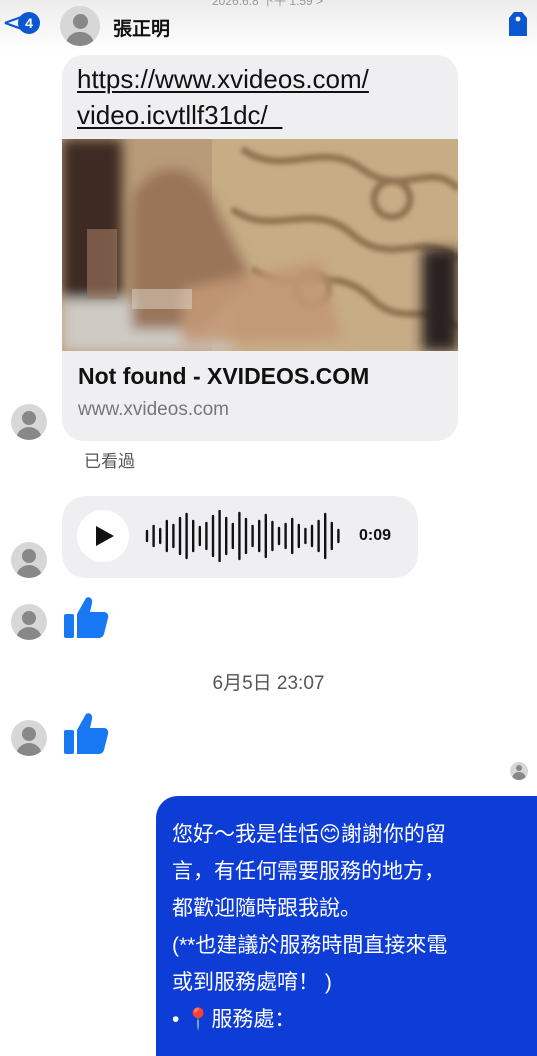  I want to click on seen-label: 已看過, so click(109, 461).